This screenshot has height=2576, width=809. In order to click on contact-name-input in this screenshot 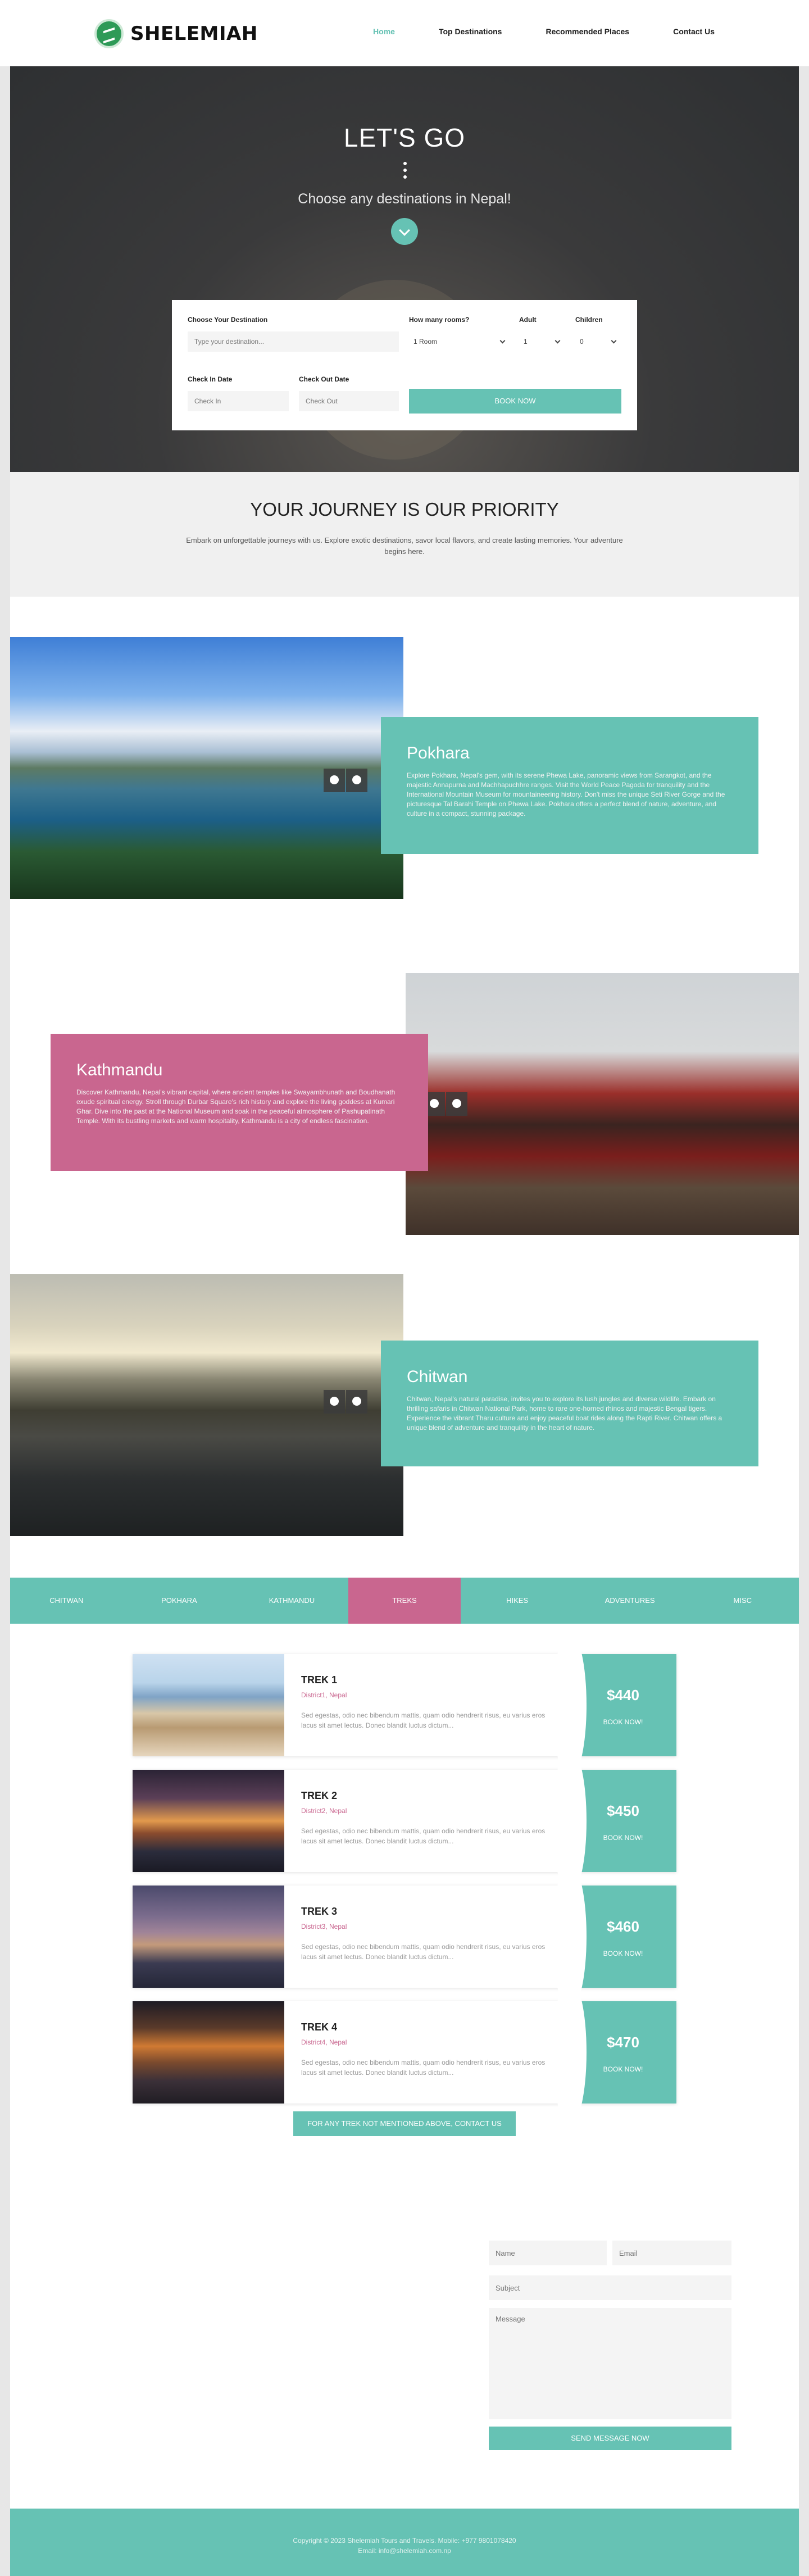, I will do `click(548, 2253)`.